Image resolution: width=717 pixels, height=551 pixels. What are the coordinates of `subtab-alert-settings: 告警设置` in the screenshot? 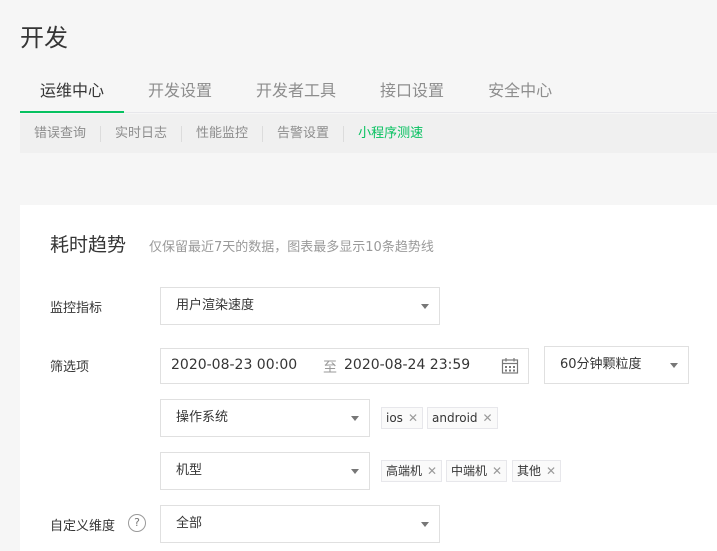 It's located at (302, 133).